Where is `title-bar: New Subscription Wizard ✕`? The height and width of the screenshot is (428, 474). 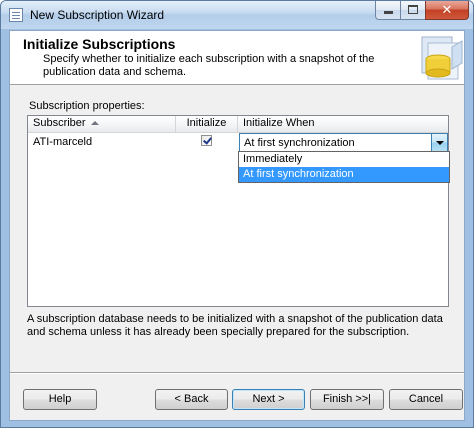 title-bar: New Subscription Wizard ✕ is located at coordinates (237, 15).